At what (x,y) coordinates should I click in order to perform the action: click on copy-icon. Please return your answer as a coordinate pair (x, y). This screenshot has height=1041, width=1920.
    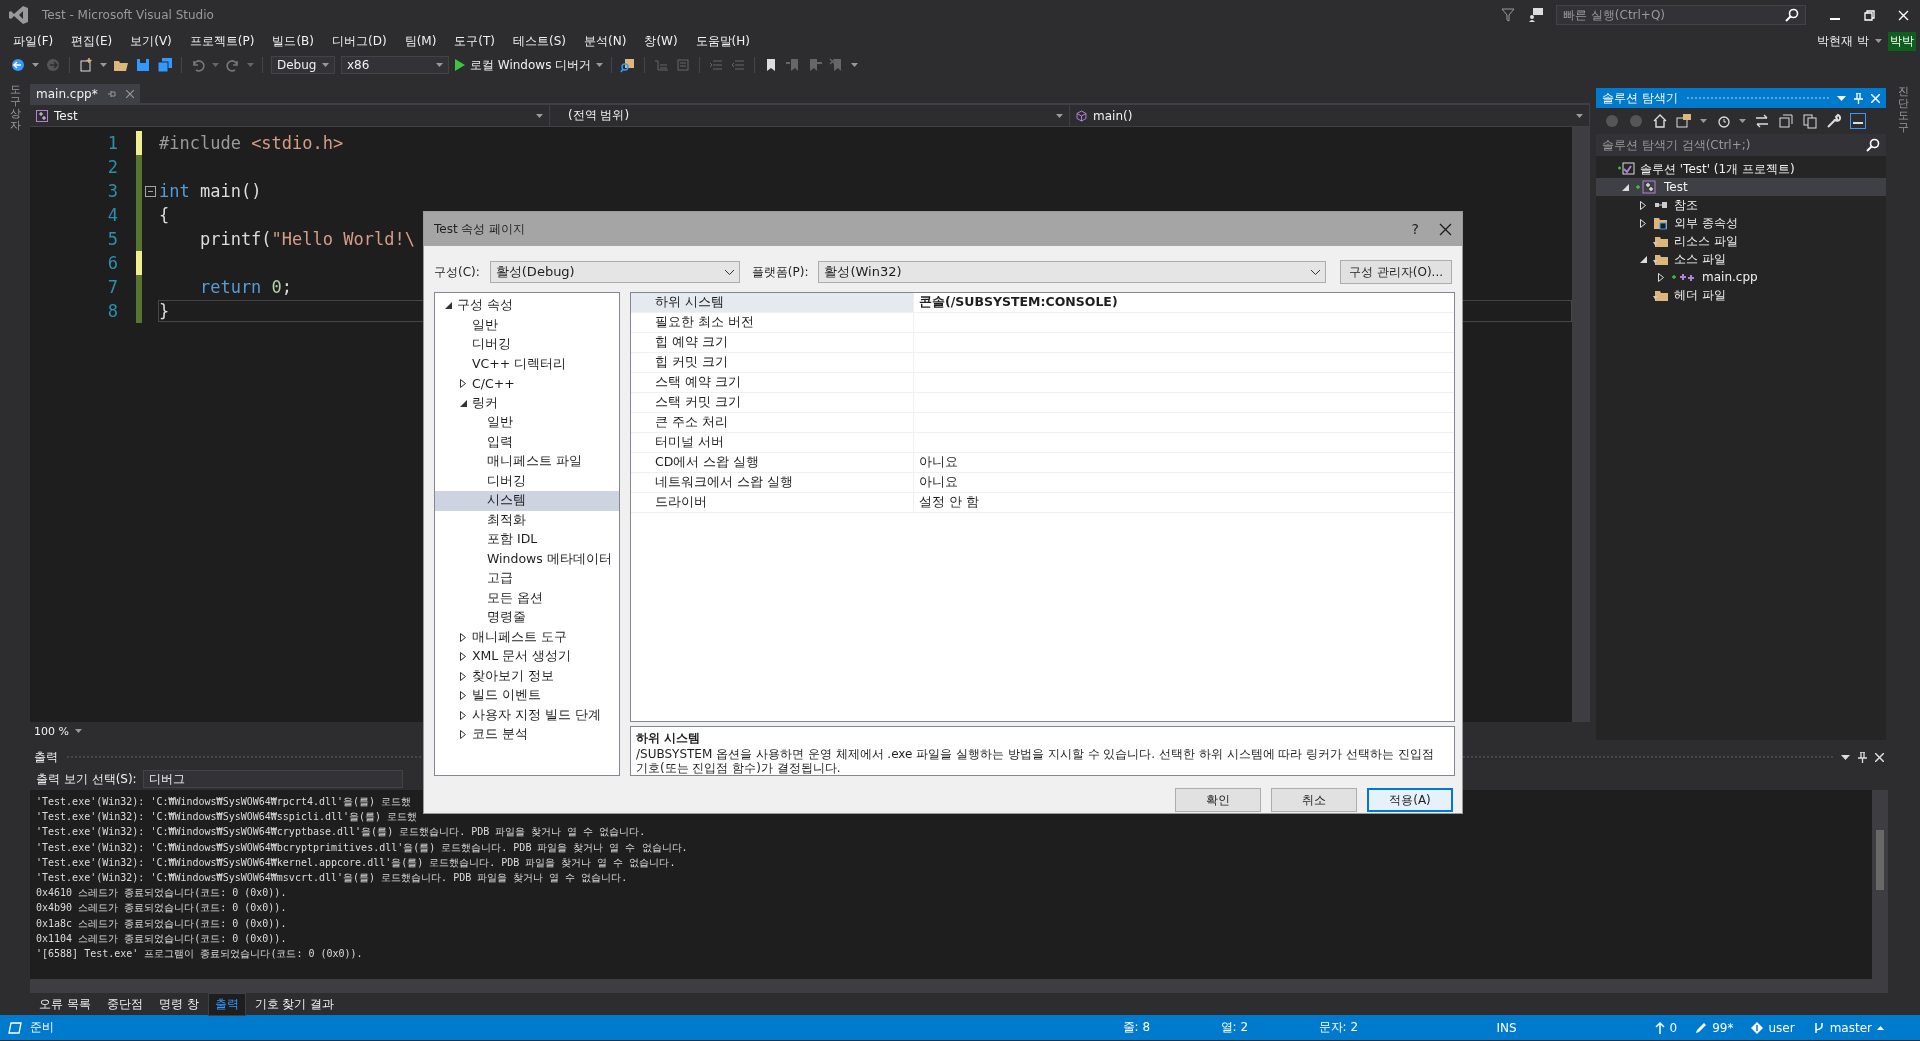
    Looking at the image, I should click on (1810, 121).